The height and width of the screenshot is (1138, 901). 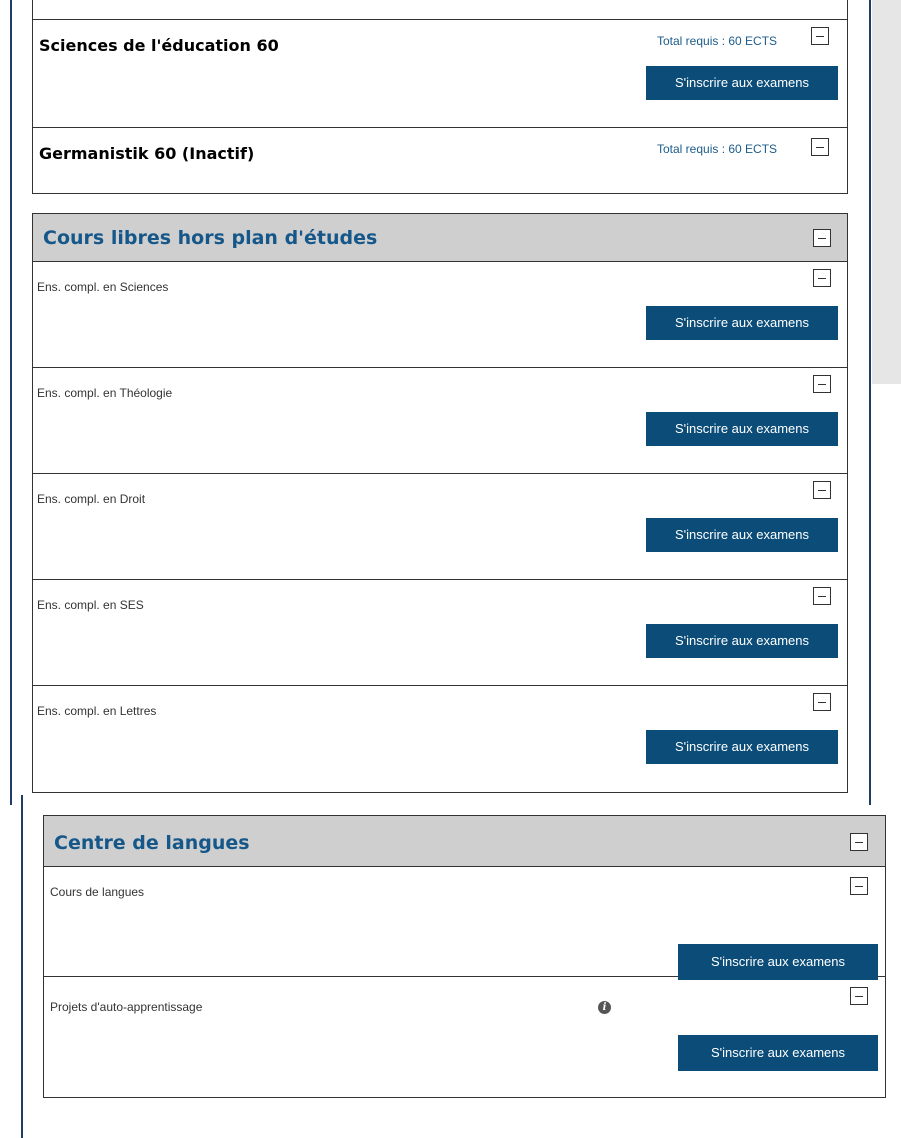 I want to click on course-label: Ens. compl. en Droit, so click(x=91, y=499).